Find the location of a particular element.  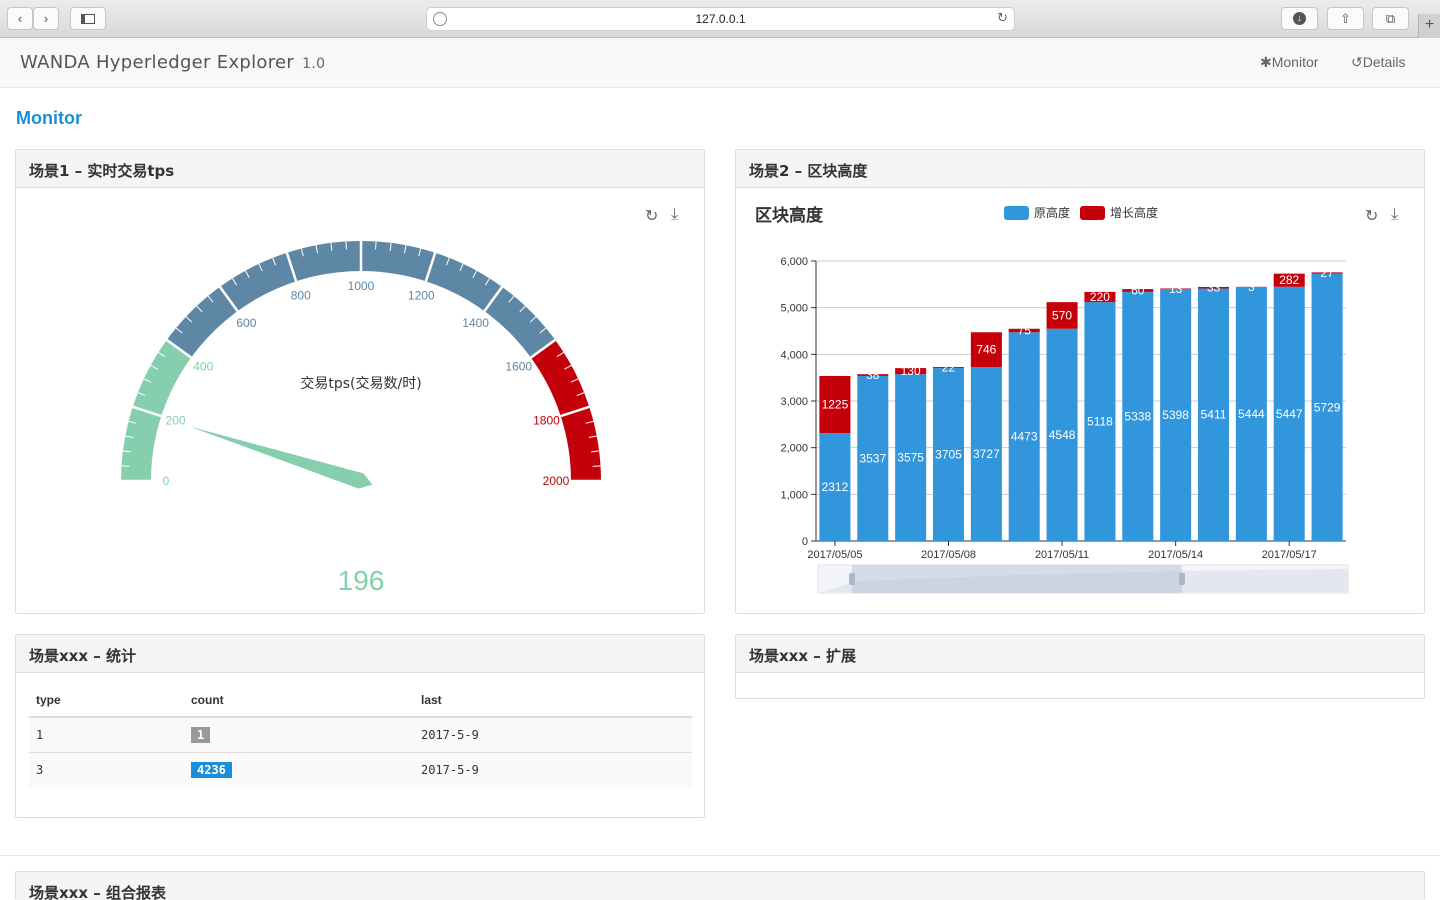

gauge-tick-label: 0 is located at coordinates (166, 481).